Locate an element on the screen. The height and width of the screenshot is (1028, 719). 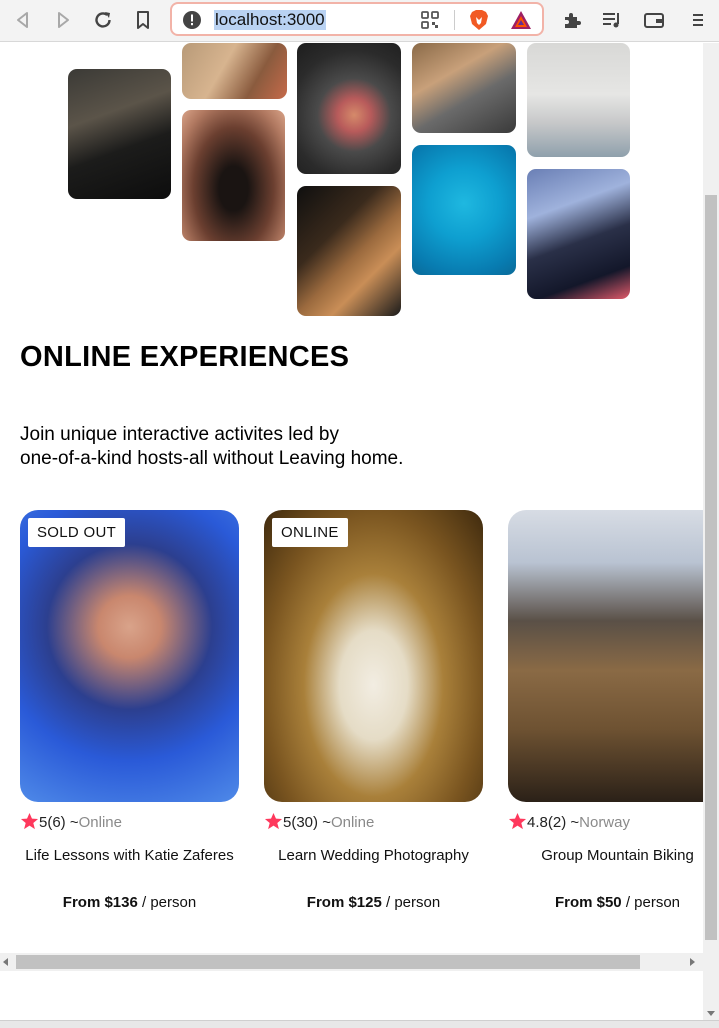
browser-toolbar: localhost:3000 is located at coordinates (359, 21).